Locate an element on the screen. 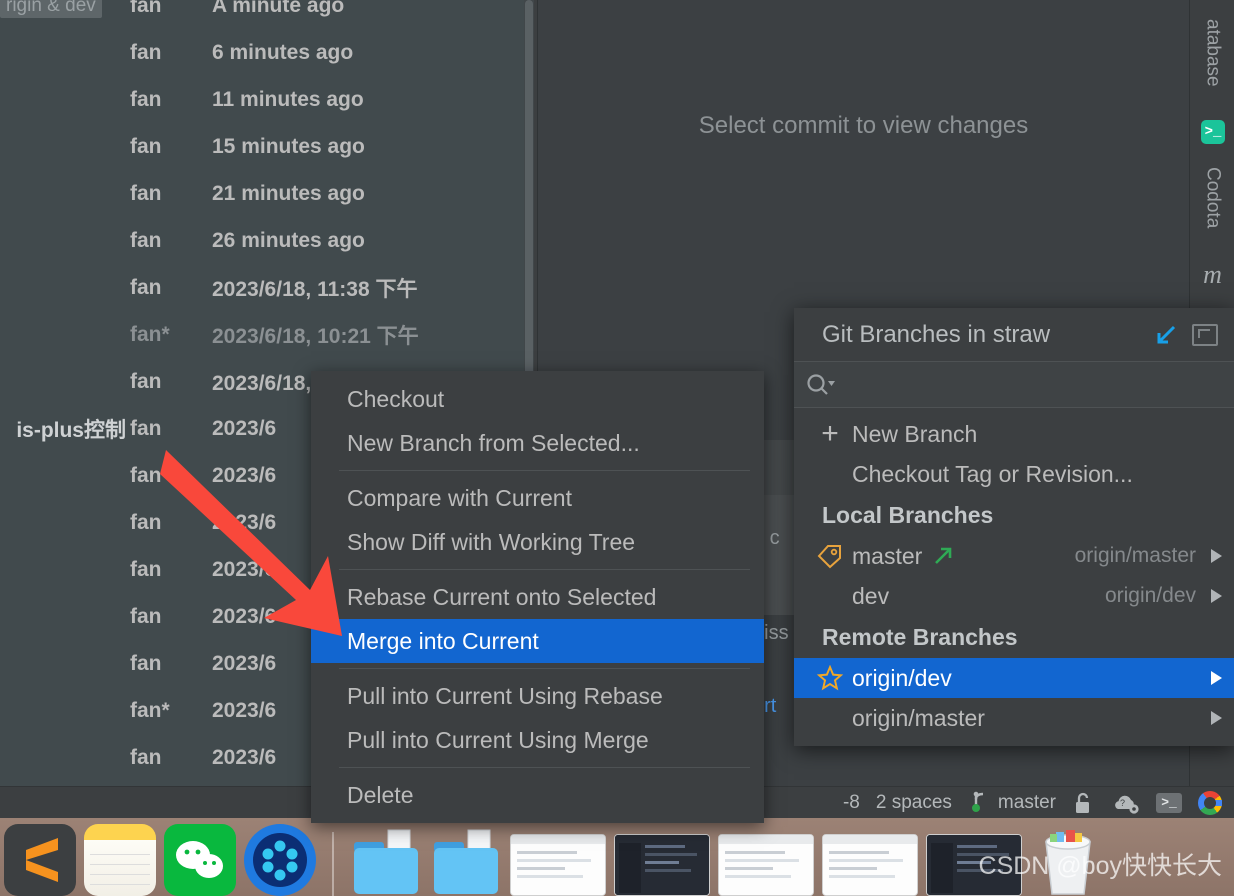 The width and height of the screenshot is (1234, 896). branch-row-label: origin/master is located at coordinates (918, 717).